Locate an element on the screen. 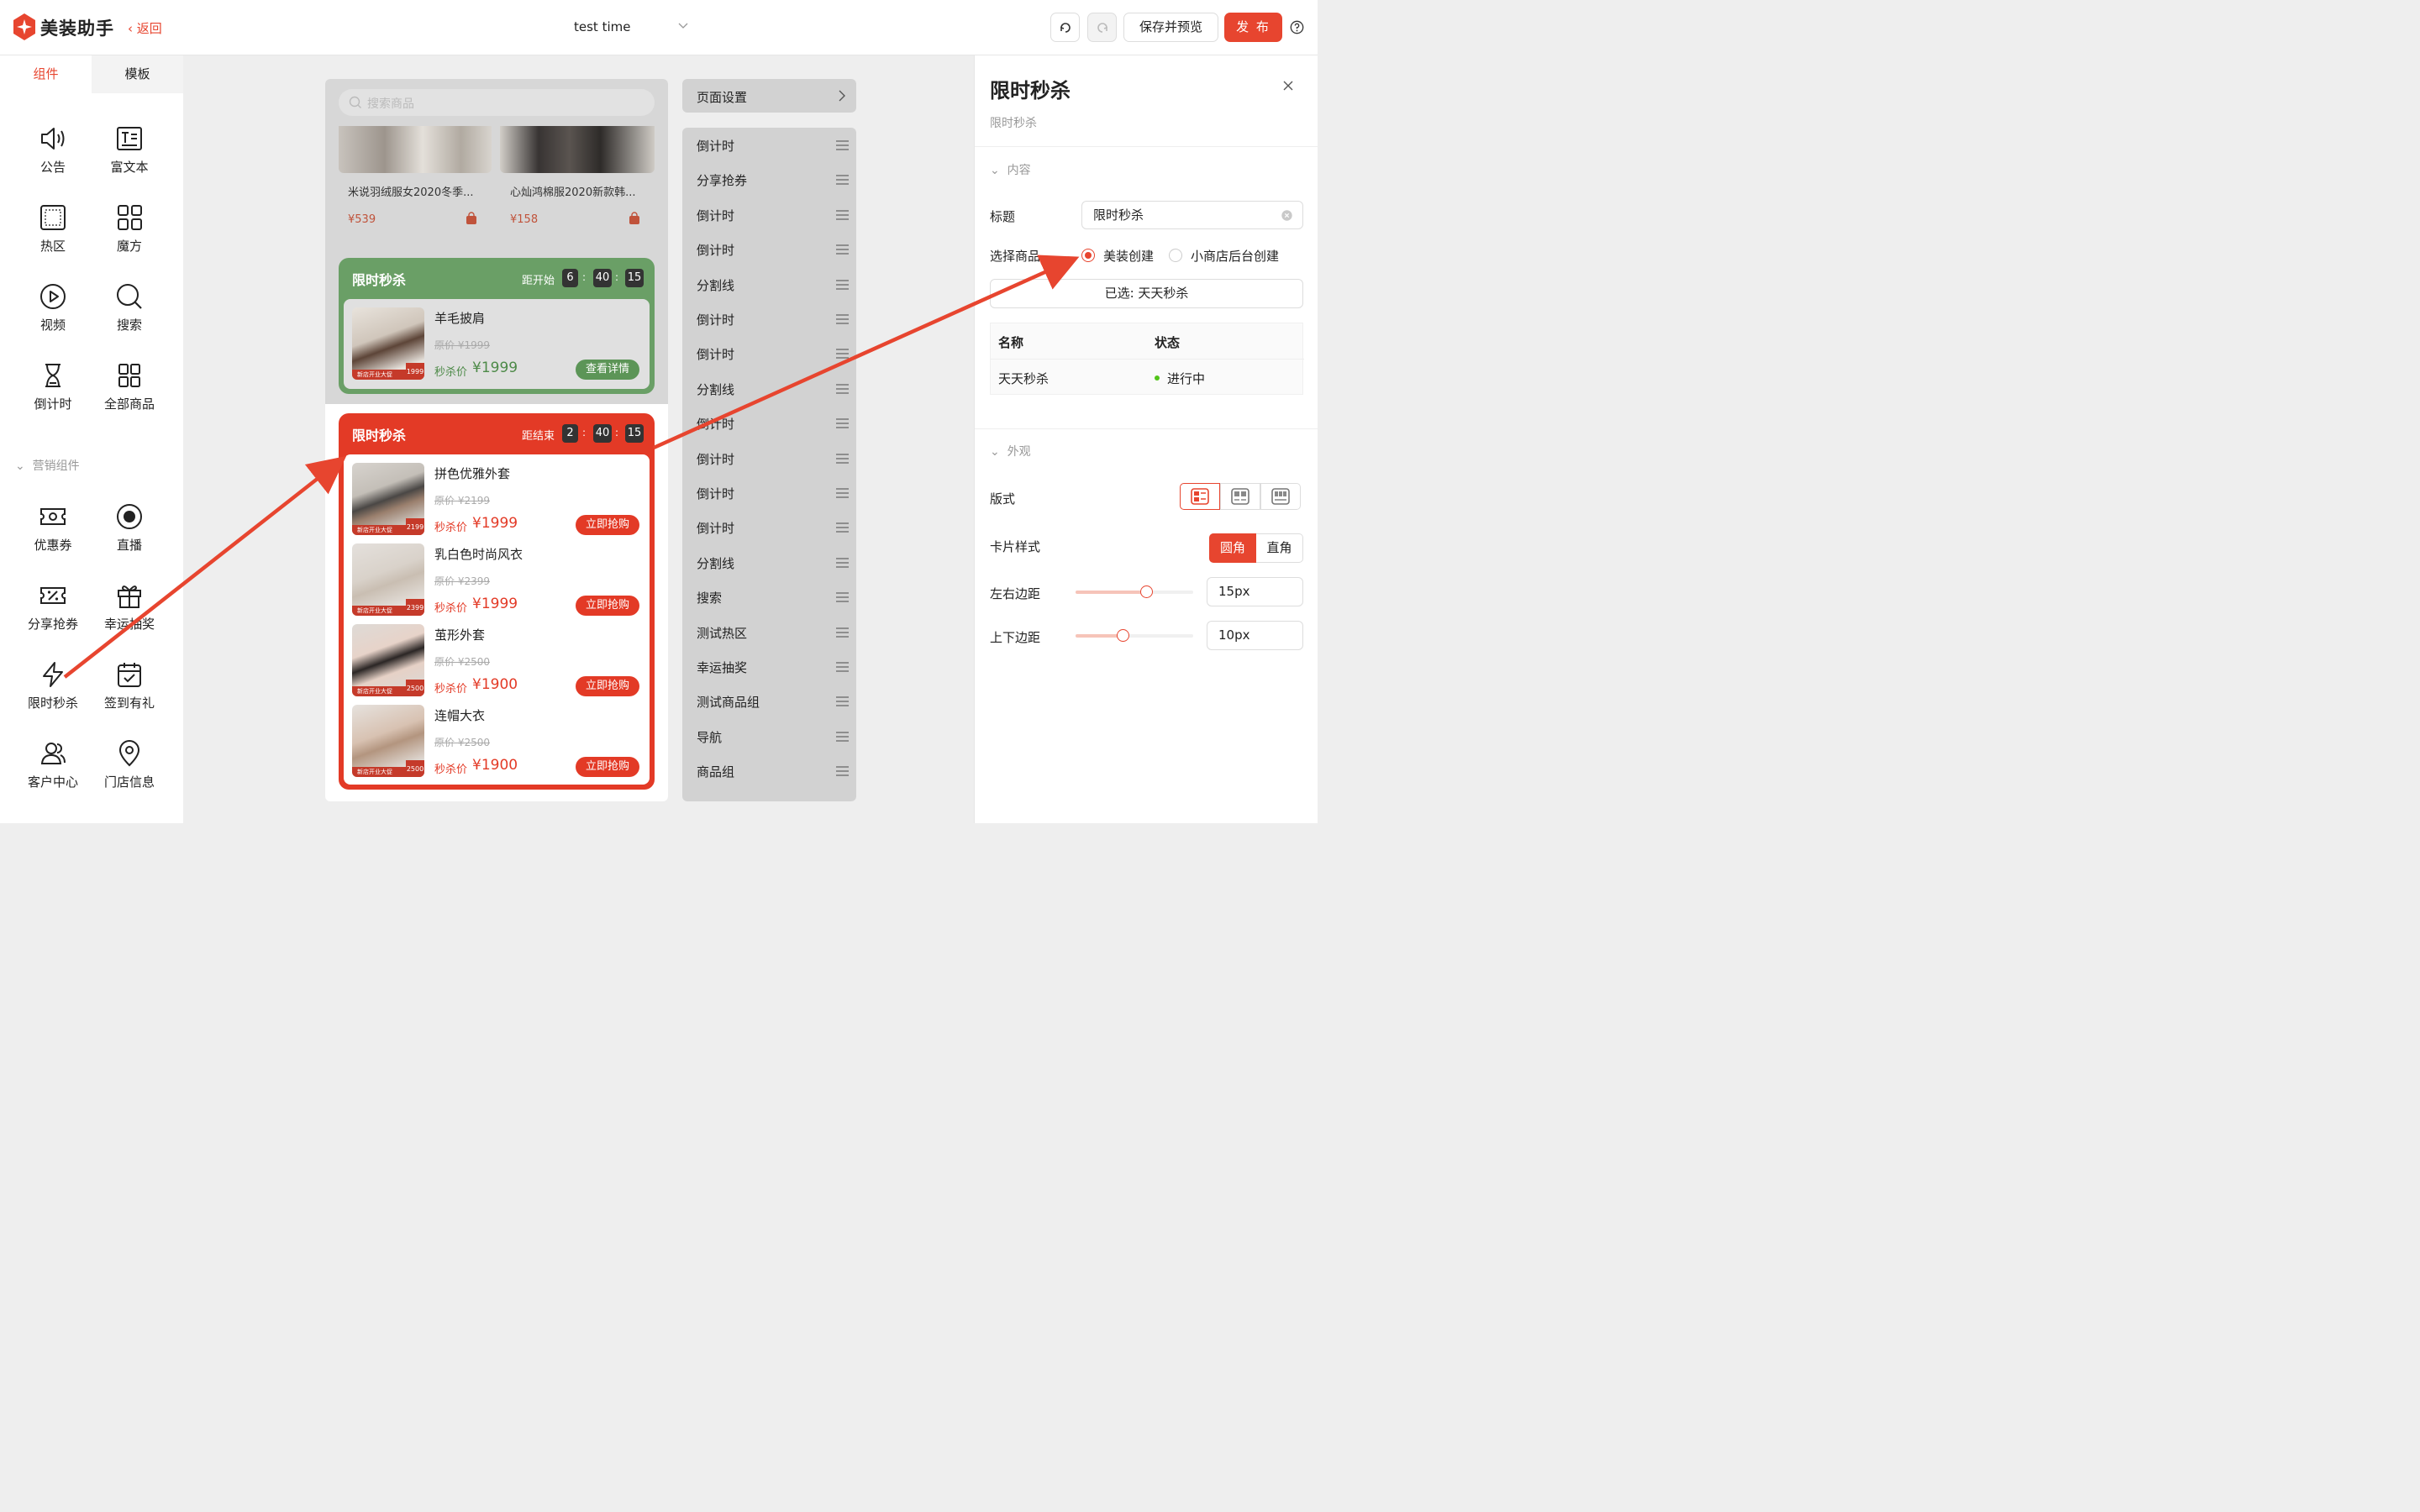 This screenshot has height=1512, width=2420. page-settings-button: 页面设置 is located at coordinates (769, 96).